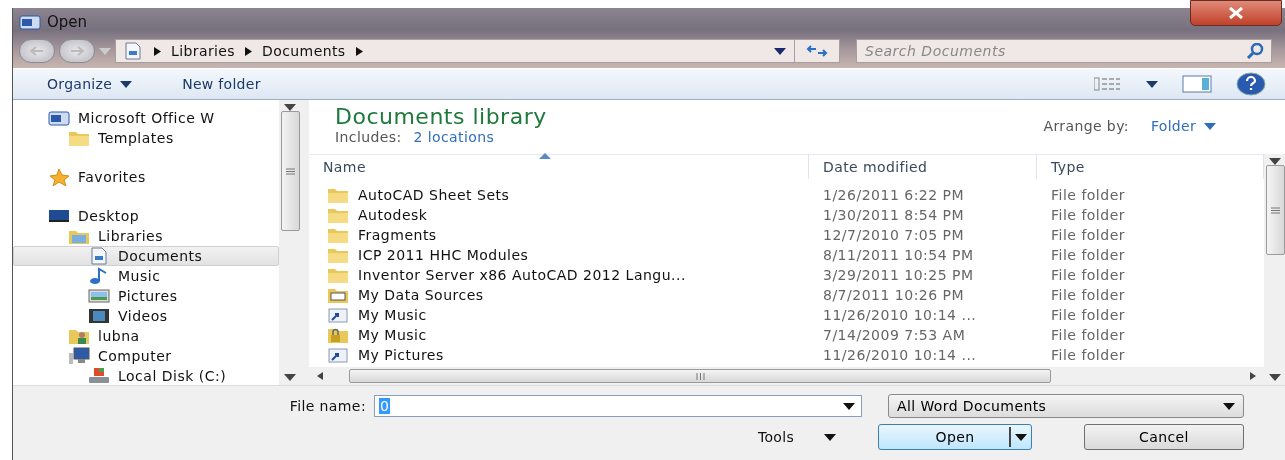  What do you see at coordinates (67, 22) in the screenshot?
I see `window-title: Open` at bounding box center [67, 22].